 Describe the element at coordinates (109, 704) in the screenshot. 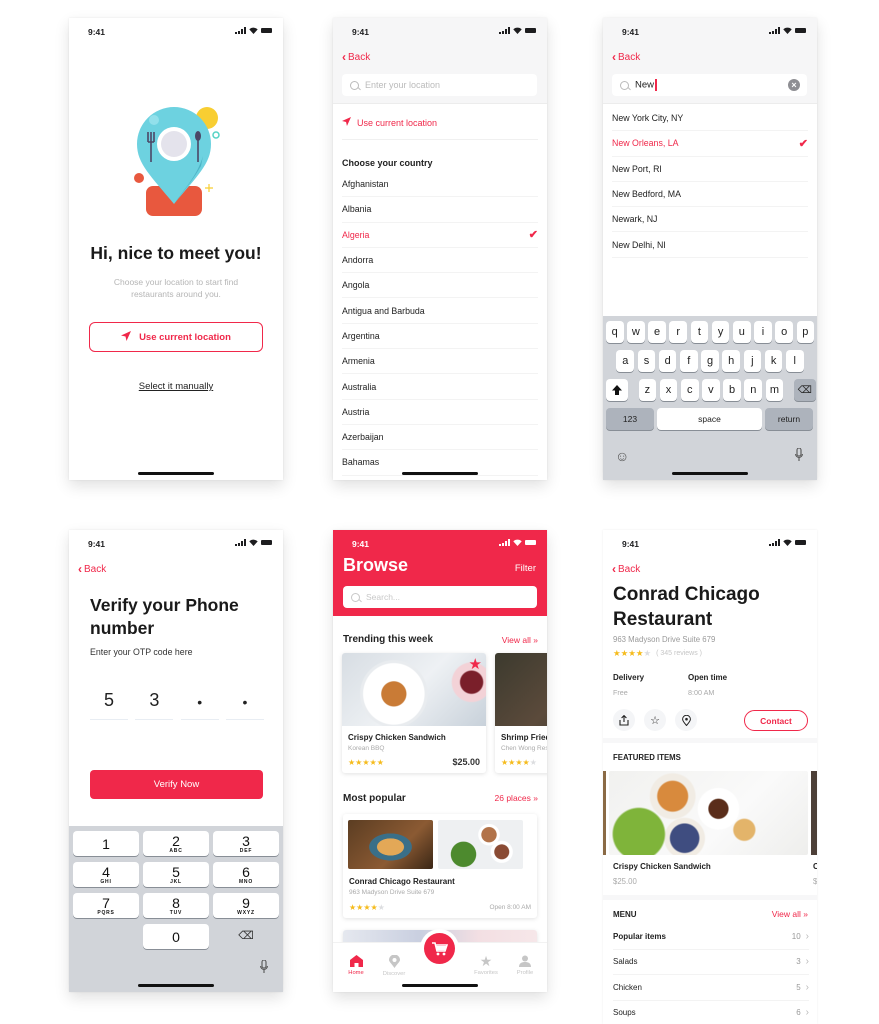

I see `otp-digit: 5` at that location.